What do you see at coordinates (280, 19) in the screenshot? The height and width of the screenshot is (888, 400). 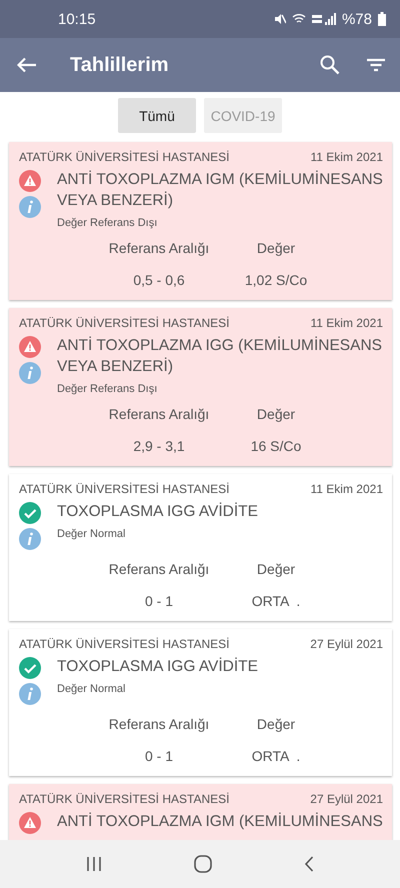 I see `mute-icon` at bounding box center [280, 19].